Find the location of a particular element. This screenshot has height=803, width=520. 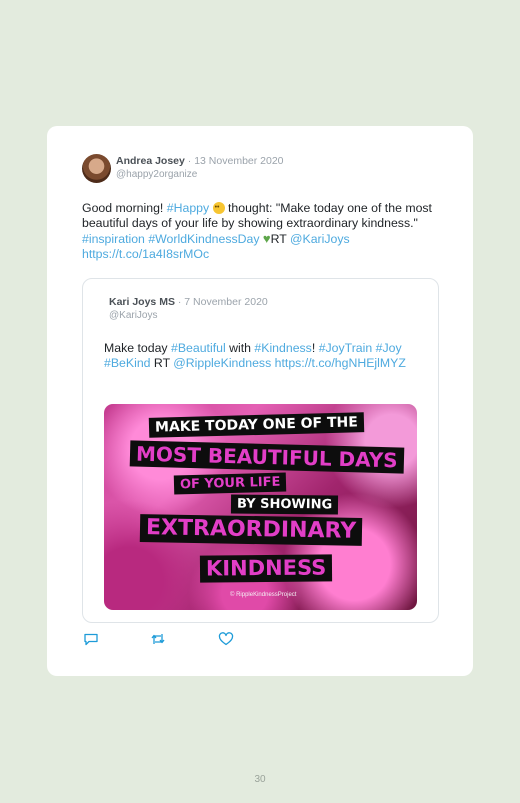

tweet-actions is located at coordinates (183, 639).